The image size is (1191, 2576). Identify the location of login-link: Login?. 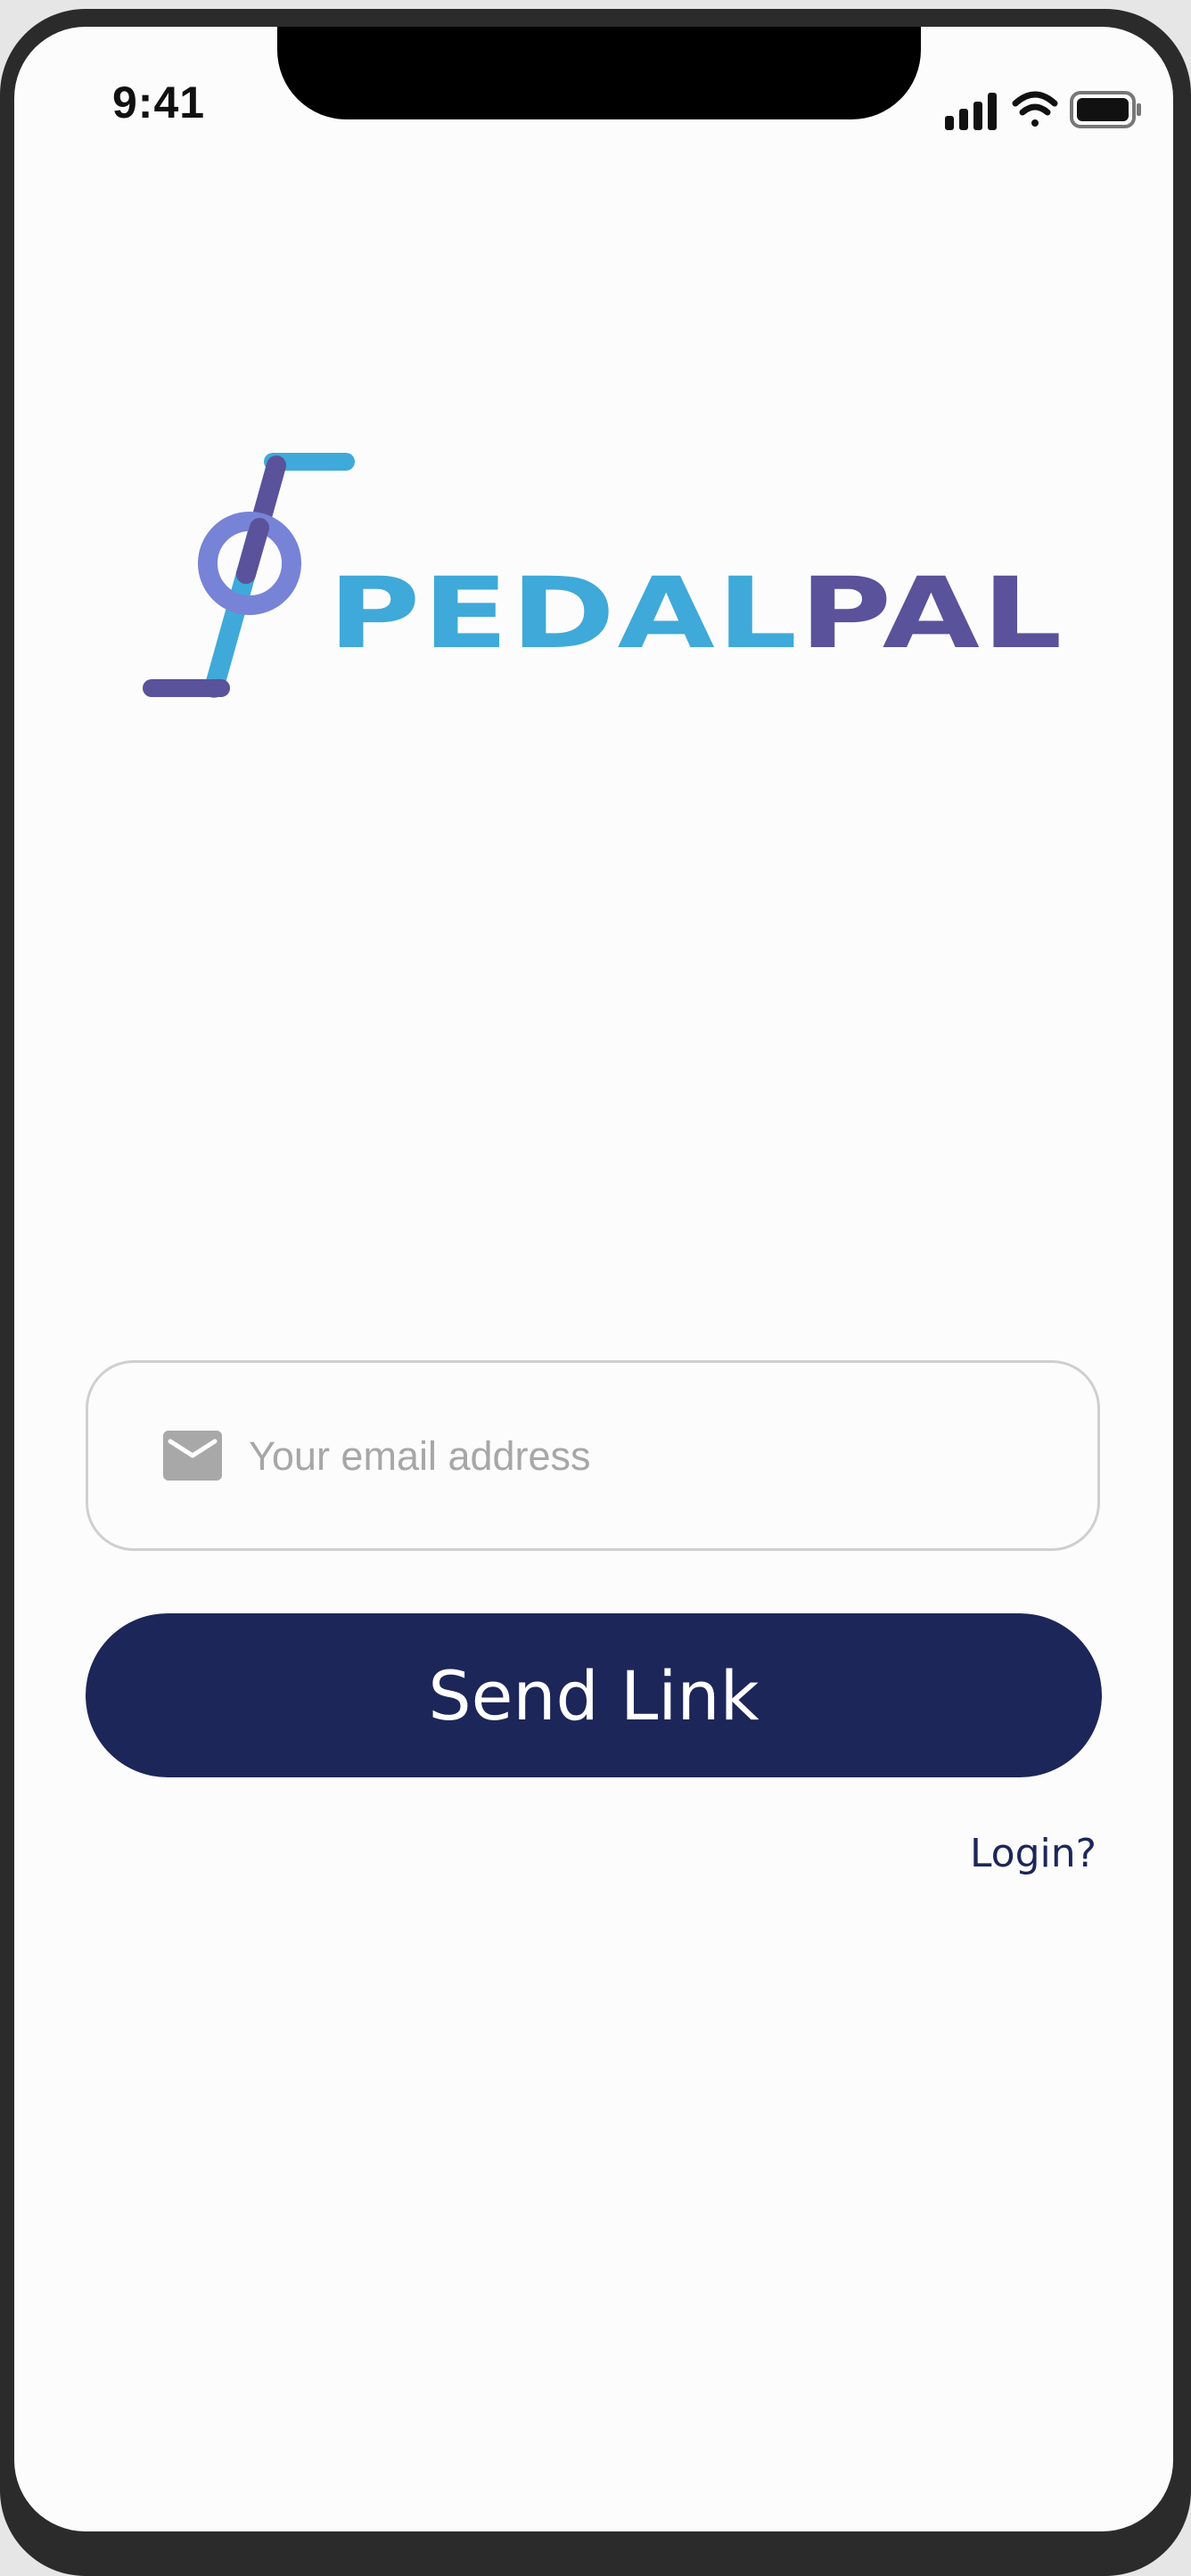
(1033, 1854).